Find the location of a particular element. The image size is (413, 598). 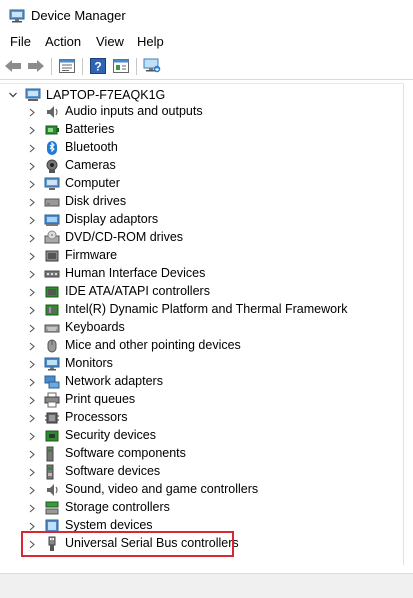

tree-item: IDE ATA/ATAPI controllers is located at coordinates (200, 292).